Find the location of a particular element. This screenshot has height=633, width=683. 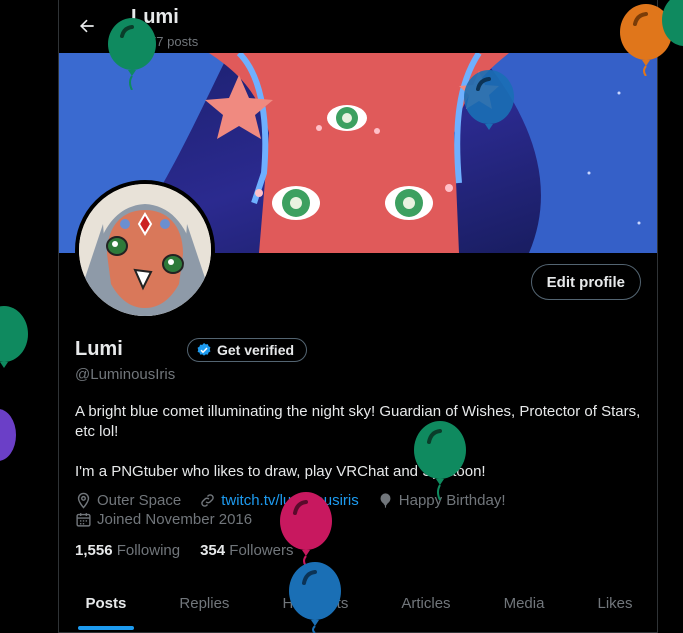

joined-text: Joined November 2016 is located at coordinates (175, 519).